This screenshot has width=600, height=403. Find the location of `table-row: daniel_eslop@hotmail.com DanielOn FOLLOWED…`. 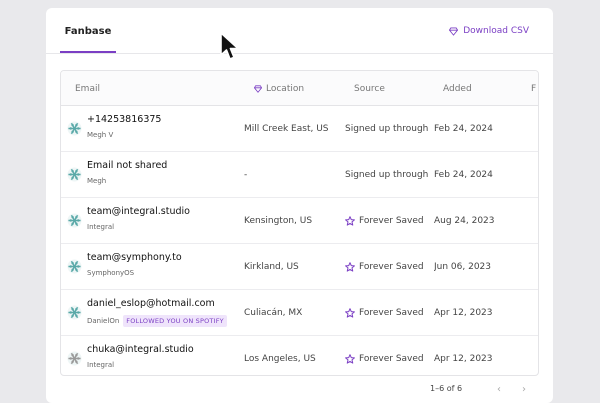

table-row: daniel_eslop@hotmail.com DanielOn FOLLOWED… is located at coordinates (299, 313).